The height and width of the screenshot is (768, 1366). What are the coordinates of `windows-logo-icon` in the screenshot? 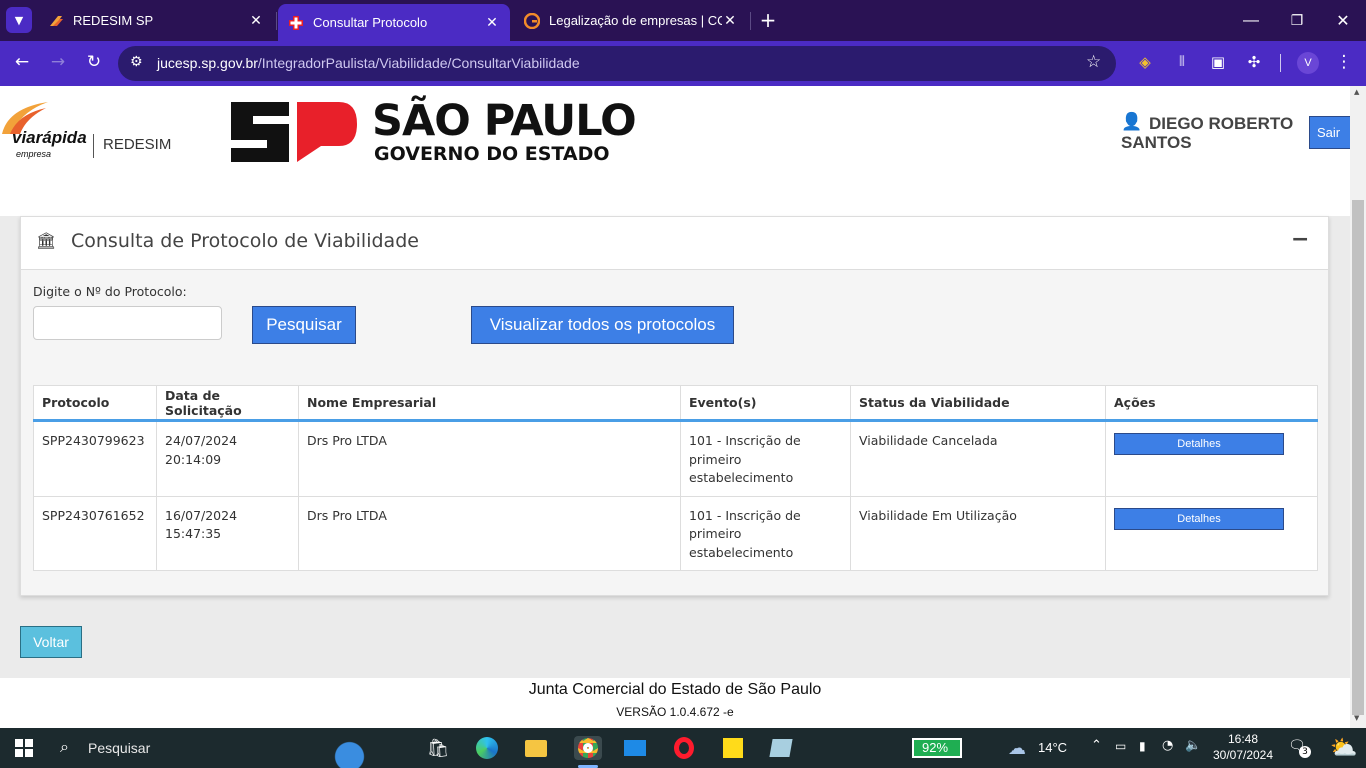 It's located at (24, 748).